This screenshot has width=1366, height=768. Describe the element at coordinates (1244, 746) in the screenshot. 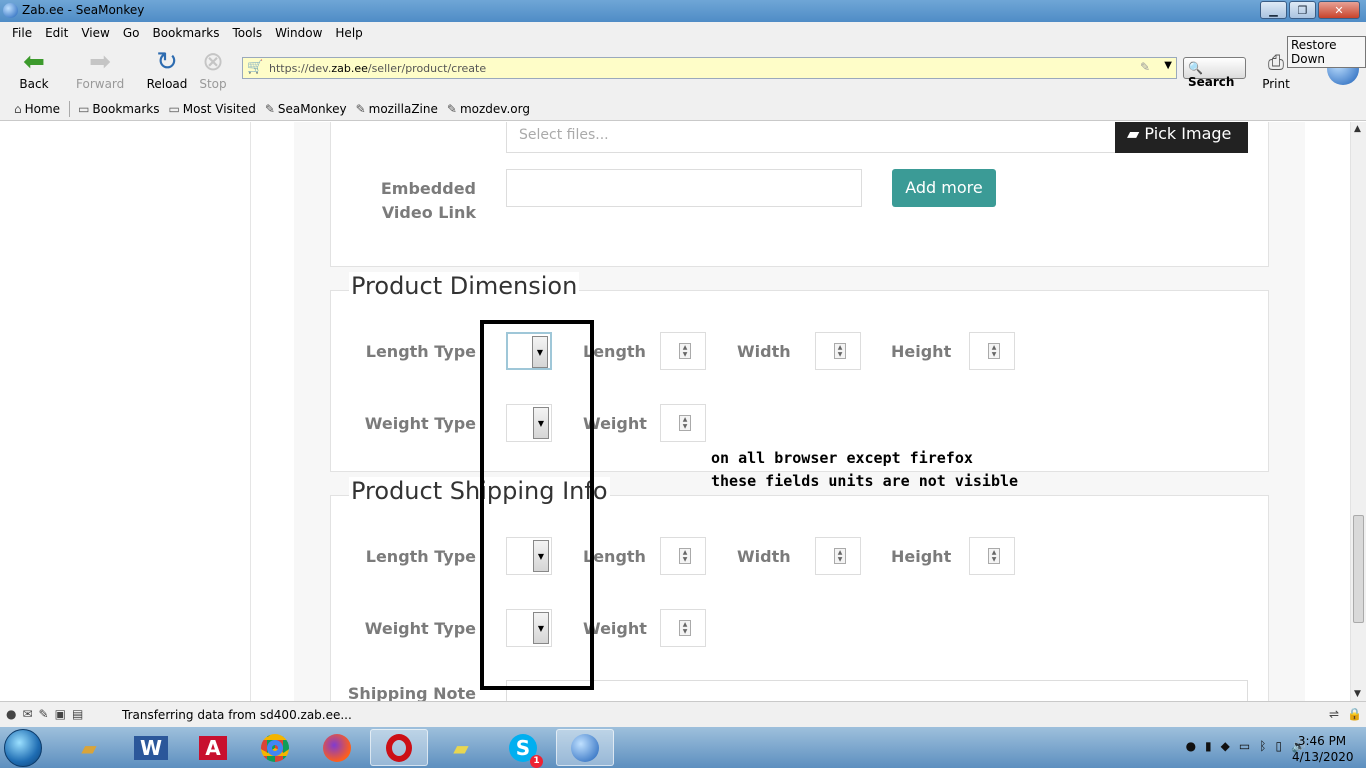

I see `display-tray-icon: ▭` at that location.